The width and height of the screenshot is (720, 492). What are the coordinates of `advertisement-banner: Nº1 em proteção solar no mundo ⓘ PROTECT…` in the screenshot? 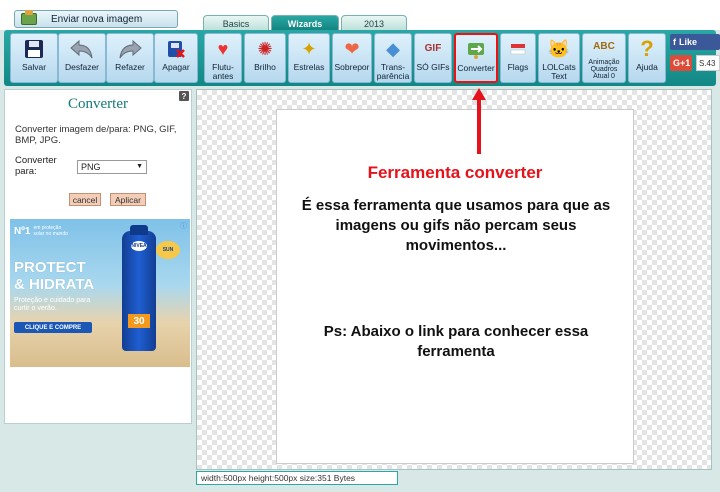 It's located at (100, 293).